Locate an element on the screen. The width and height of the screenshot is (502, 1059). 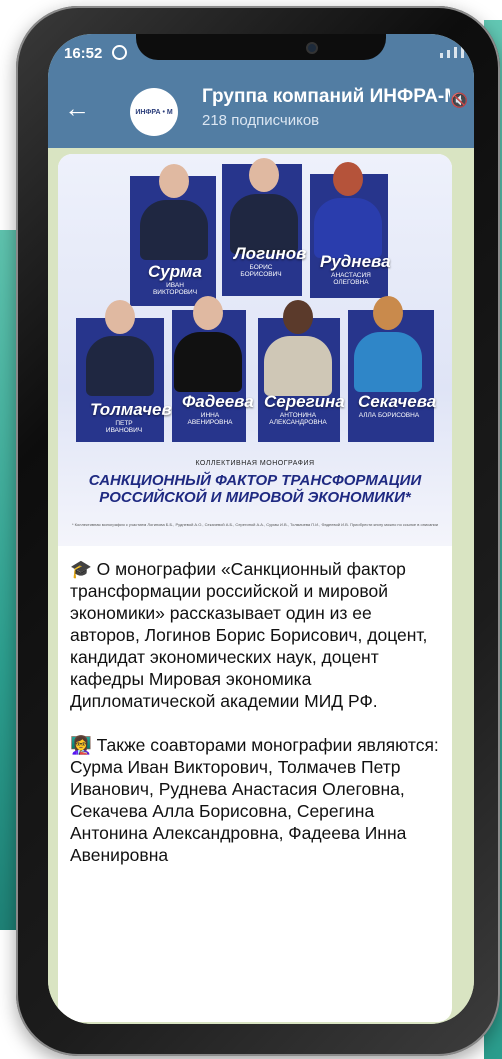
signal-icons is located at coordinates (452, 51).